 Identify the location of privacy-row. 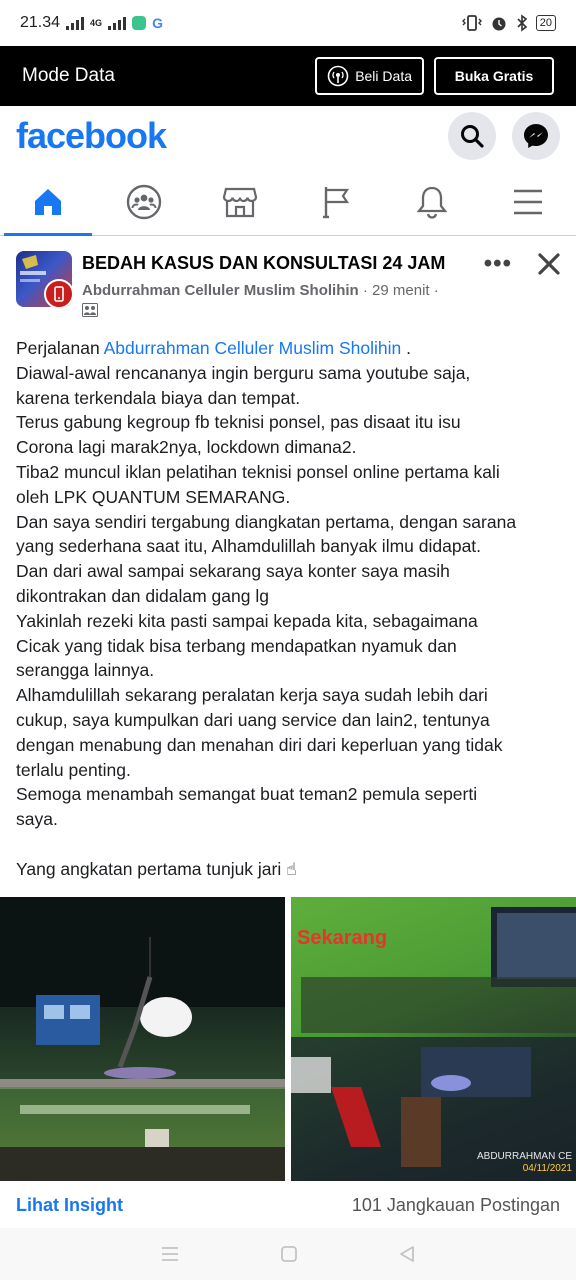
(321, 312).